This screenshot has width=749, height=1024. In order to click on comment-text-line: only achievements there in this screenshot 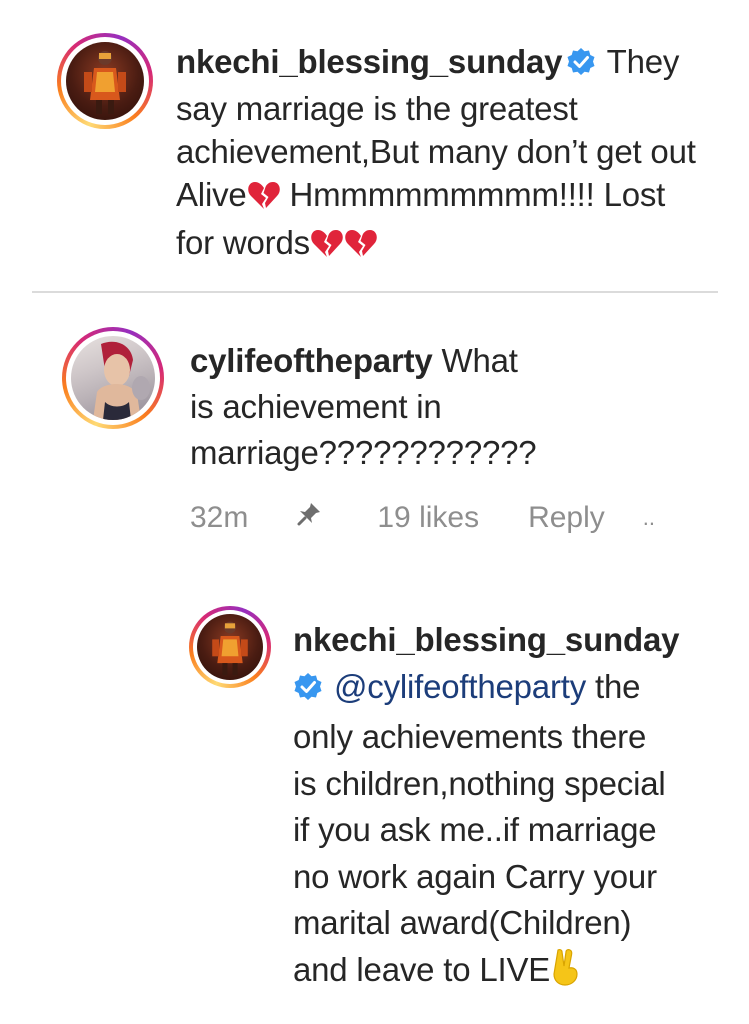, I will do `click(470, 736)`.